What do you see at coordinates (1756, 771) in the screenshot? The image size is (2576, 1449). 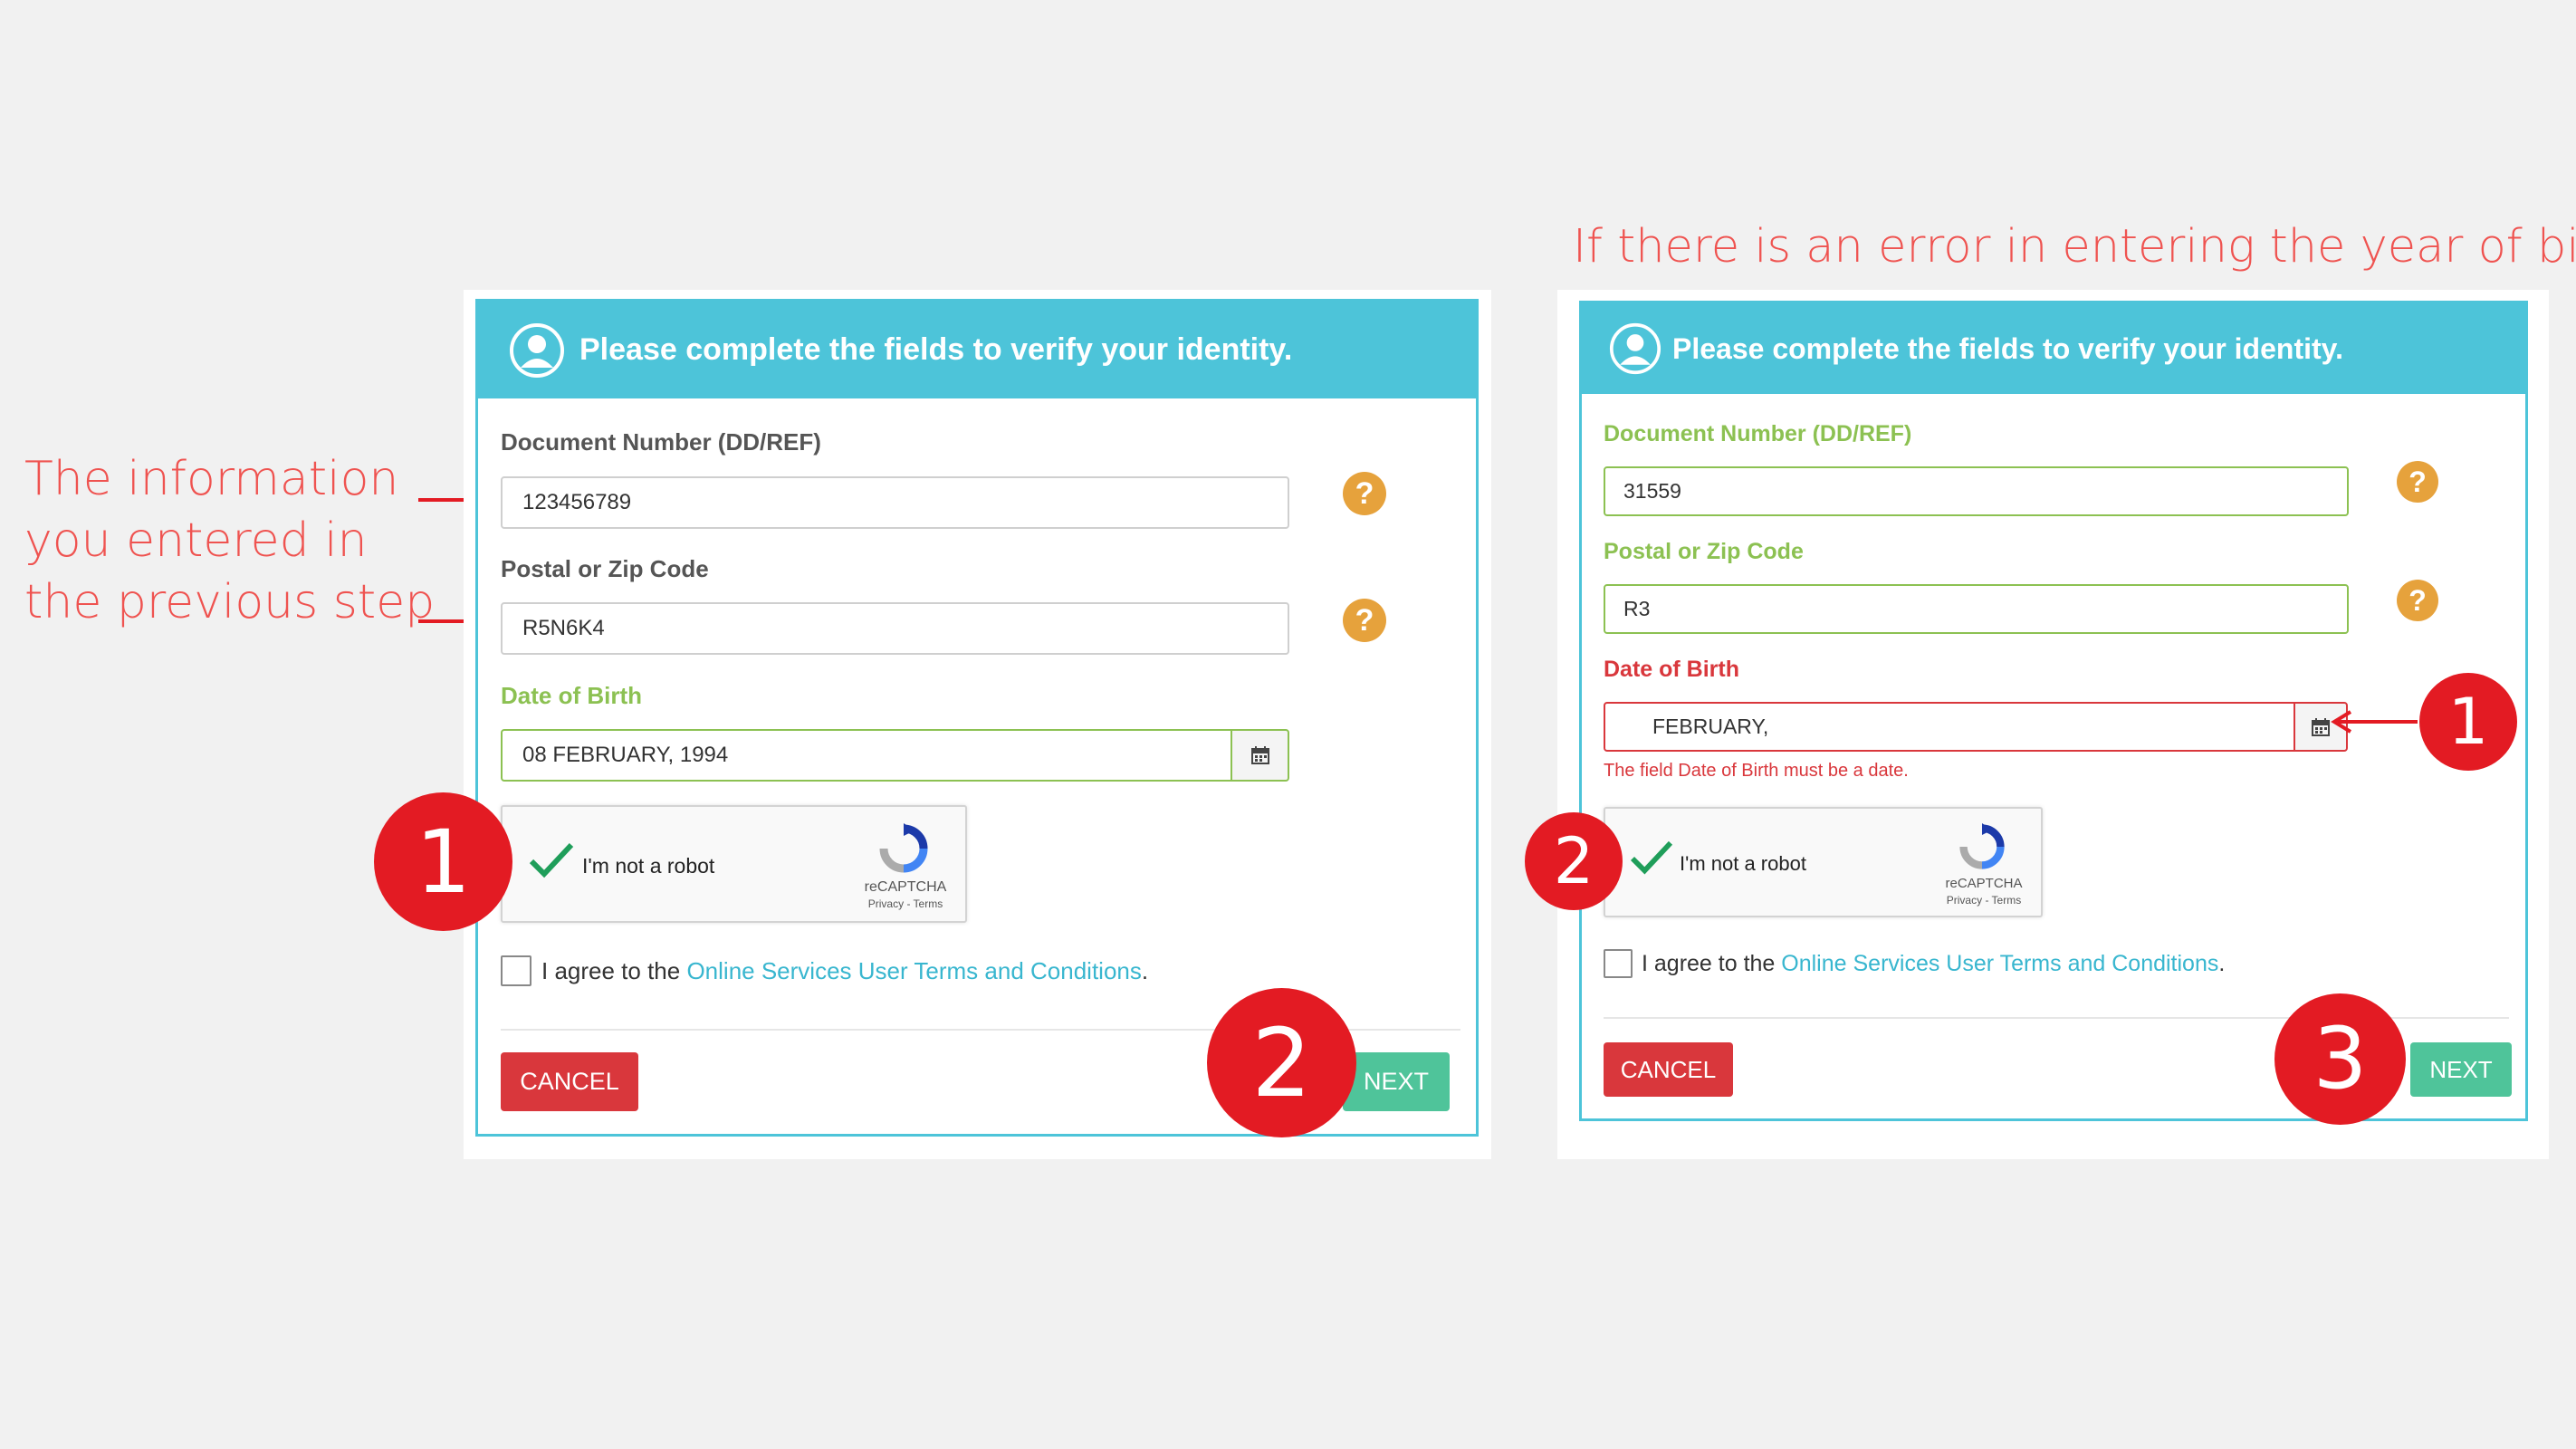 I see `date-of-birth-error: The field Date of Birth must be a date.` at bounding box center [1756, 771].